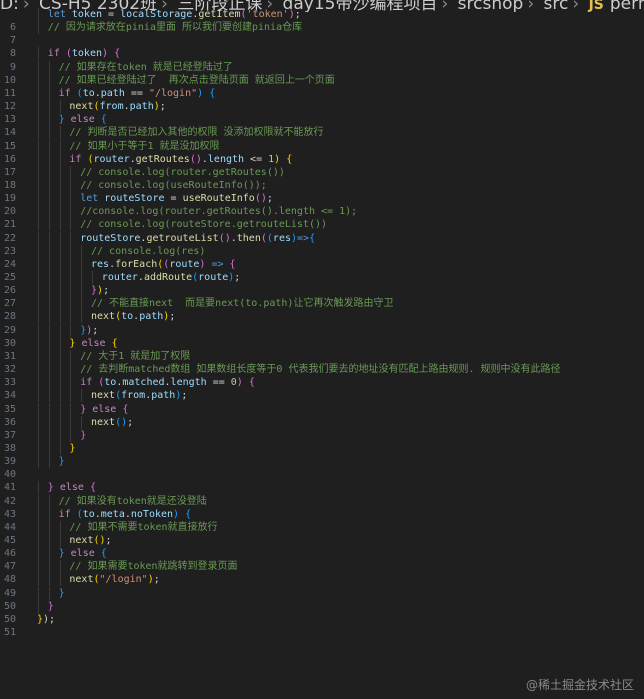 The image size is (644, 699). Describe the element at coordinates (322, 448) in the screenshot. I see `code-line: 38}` at that location.